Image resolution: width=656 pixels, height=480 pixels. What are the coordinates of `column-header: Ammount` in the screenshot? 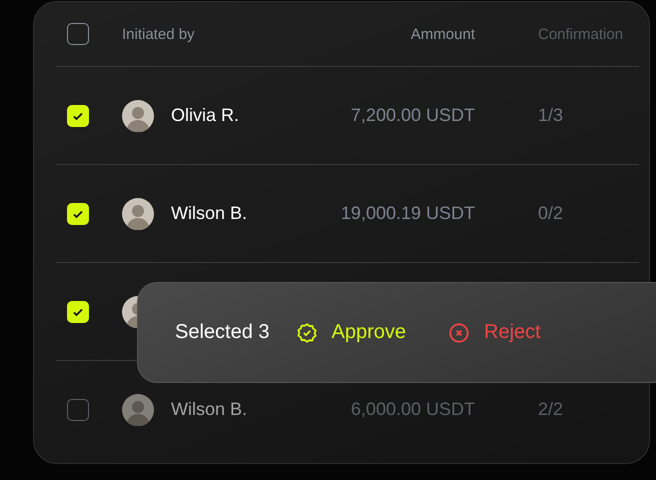 It's located at (442, 34).